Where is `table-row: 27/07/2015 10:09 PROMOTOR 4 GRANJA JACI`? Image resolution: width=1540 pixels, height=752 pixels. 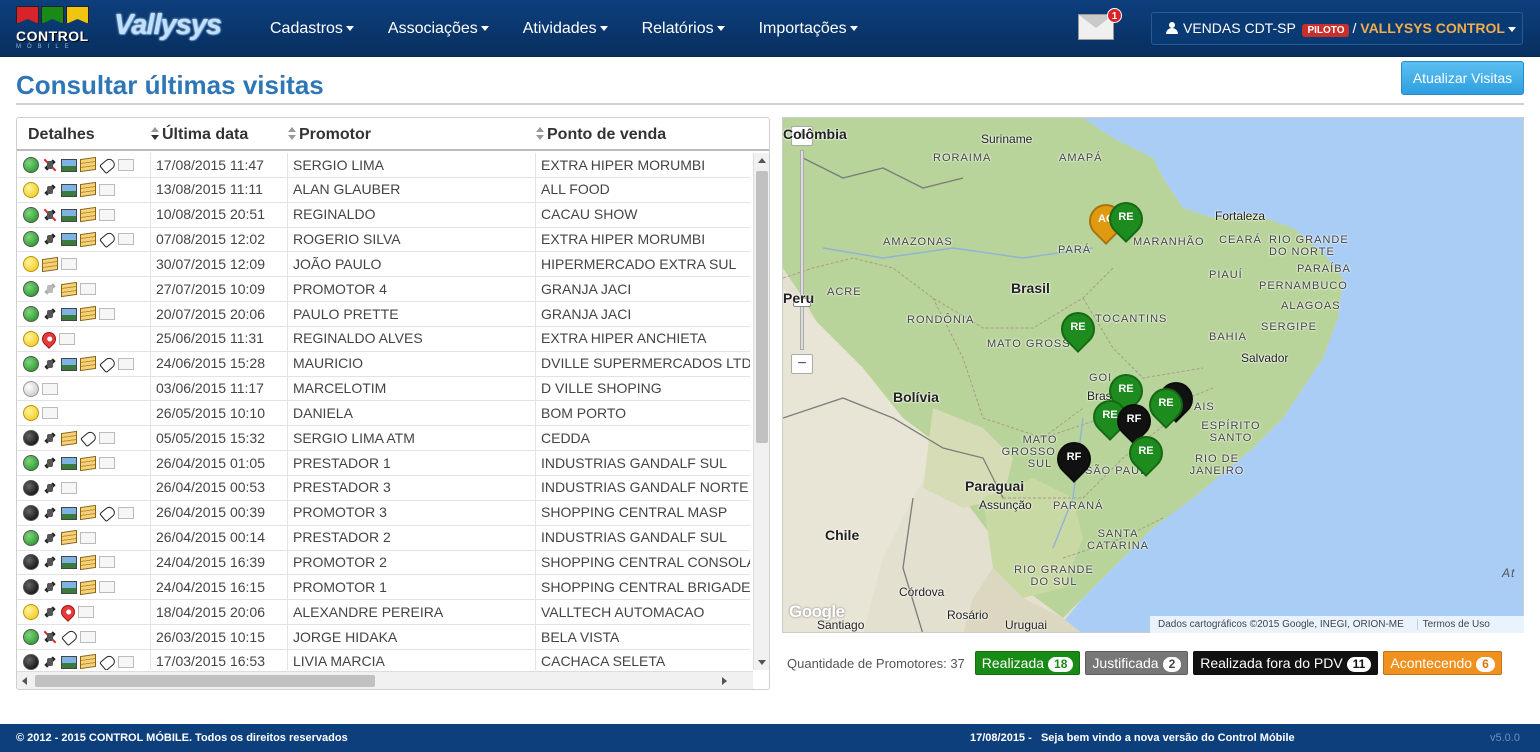 table-row: 27/07/2015 10:09 PROMOTOR 4 GRANJA JACI is located at coordinates (383, 289).